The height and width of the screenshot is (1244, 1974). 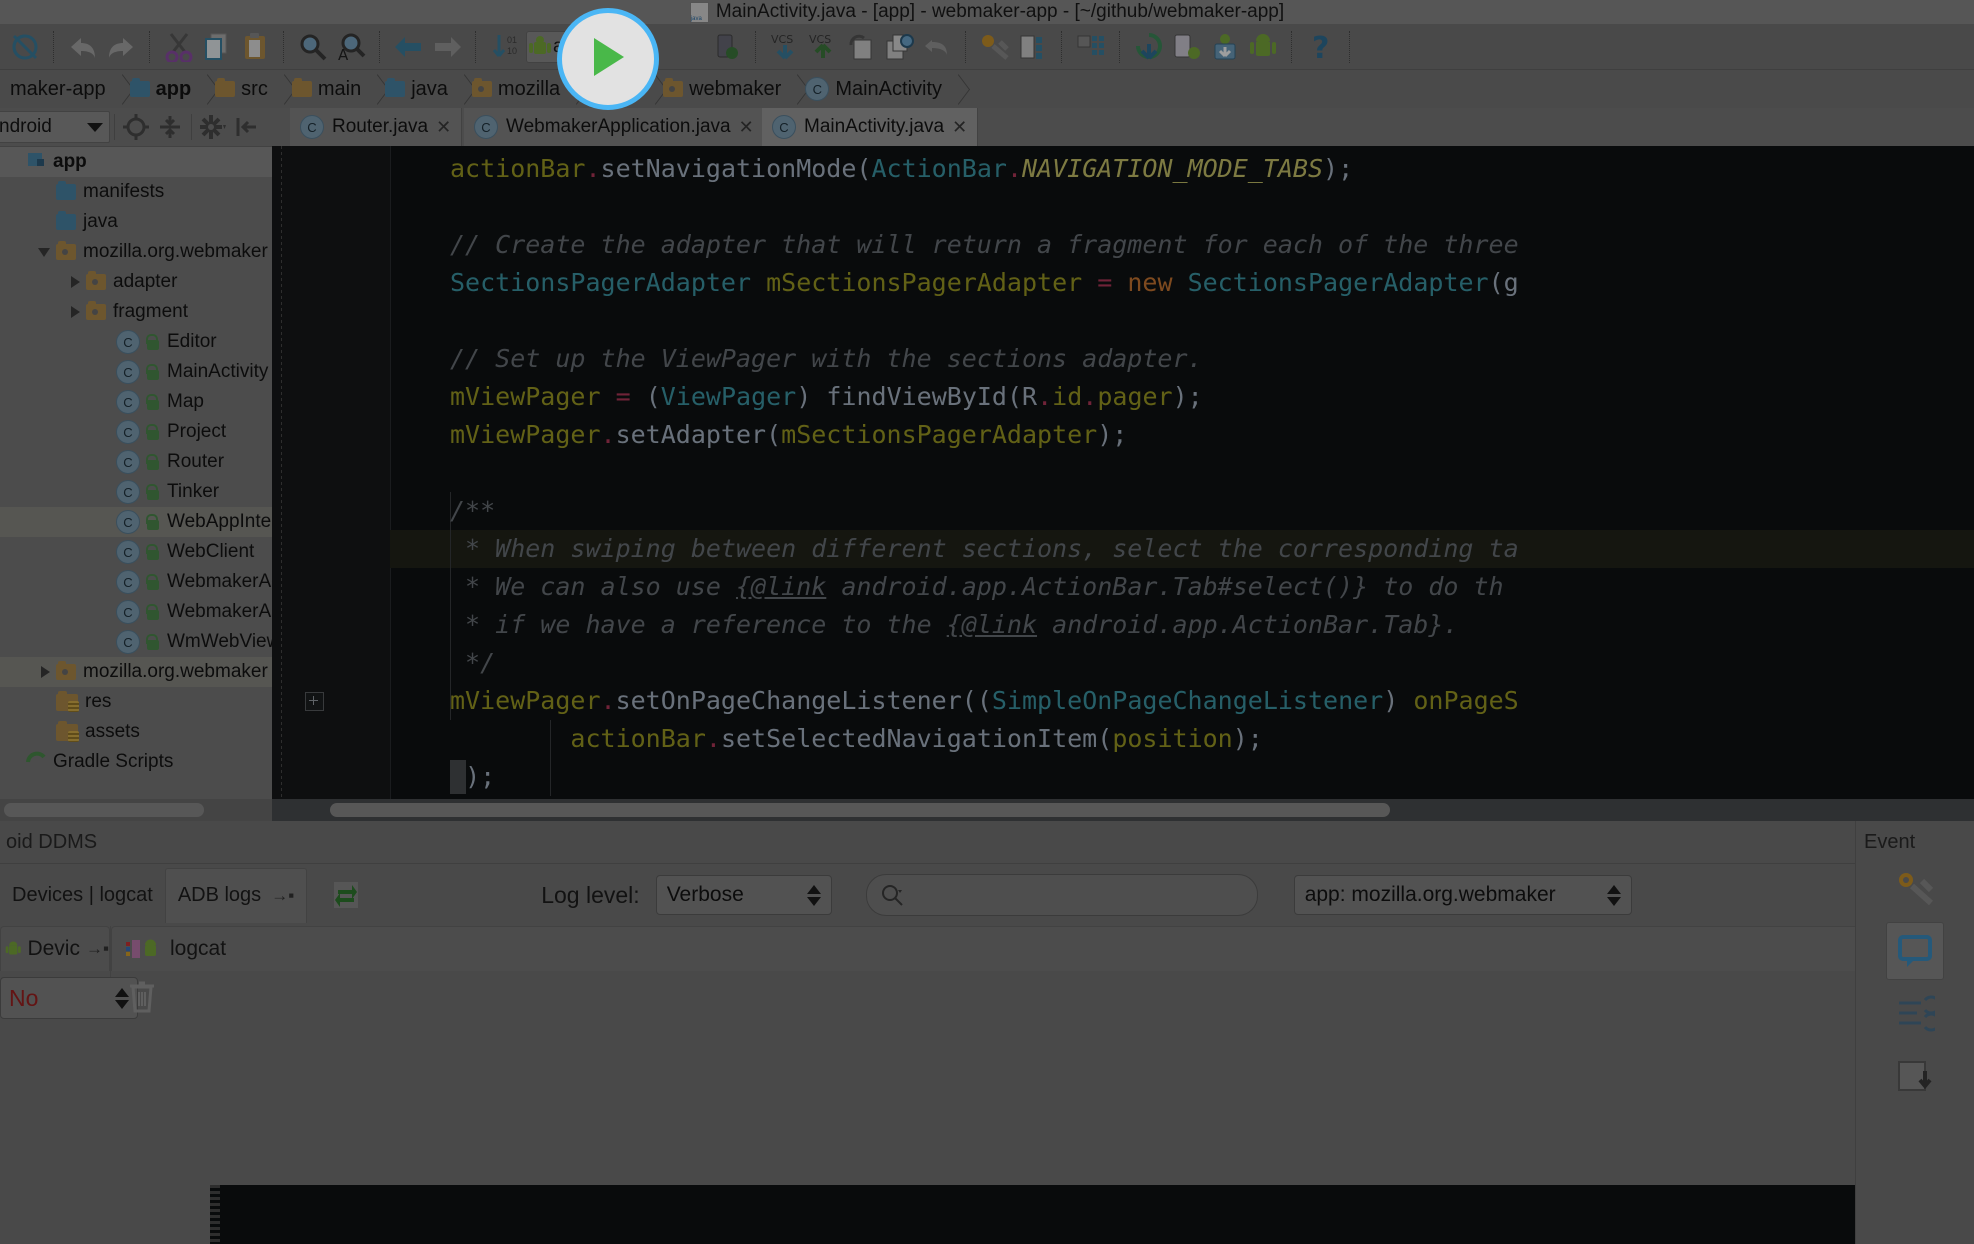 What do you see at coordinates (175, 612) in the screenshot?
I see `tree-item: C WebmakerApplication` at bounding box center [175, 612].